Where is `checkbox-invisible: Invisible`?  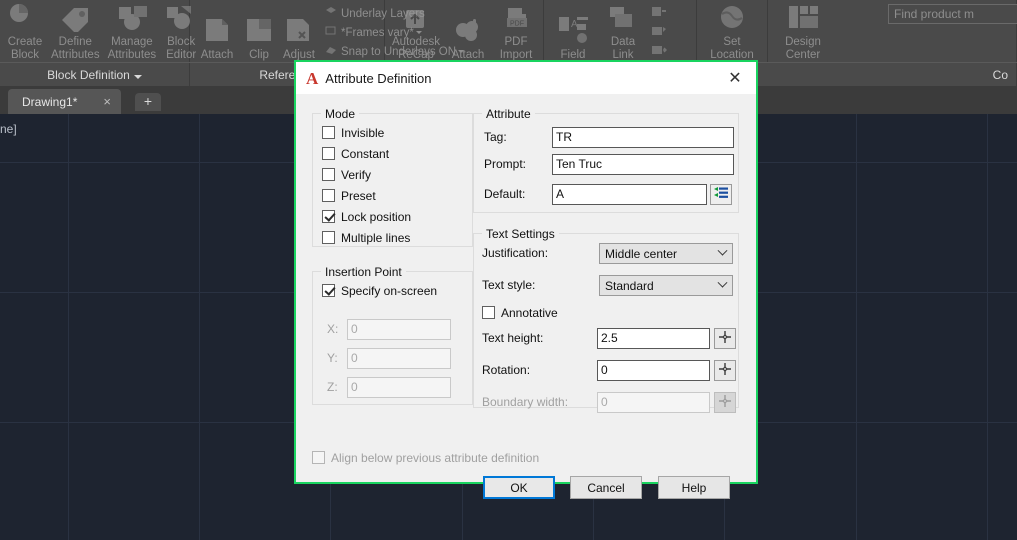 checkbox-invisible: Invisible is located at coordinates (397, 132).